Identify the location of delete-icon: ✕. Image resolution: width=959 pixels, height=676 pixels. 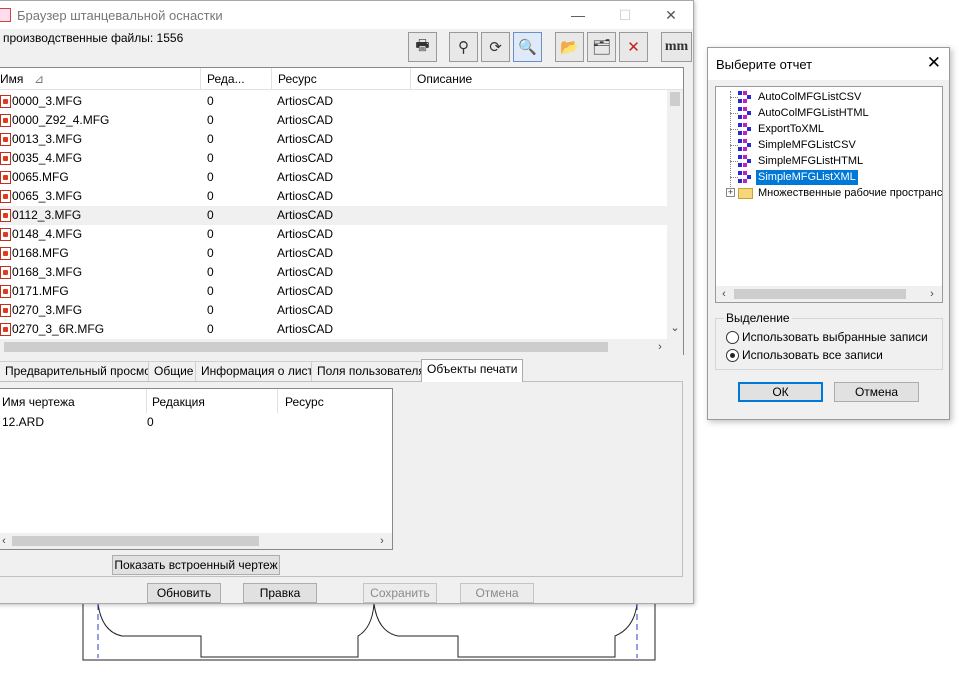
(633, 47).